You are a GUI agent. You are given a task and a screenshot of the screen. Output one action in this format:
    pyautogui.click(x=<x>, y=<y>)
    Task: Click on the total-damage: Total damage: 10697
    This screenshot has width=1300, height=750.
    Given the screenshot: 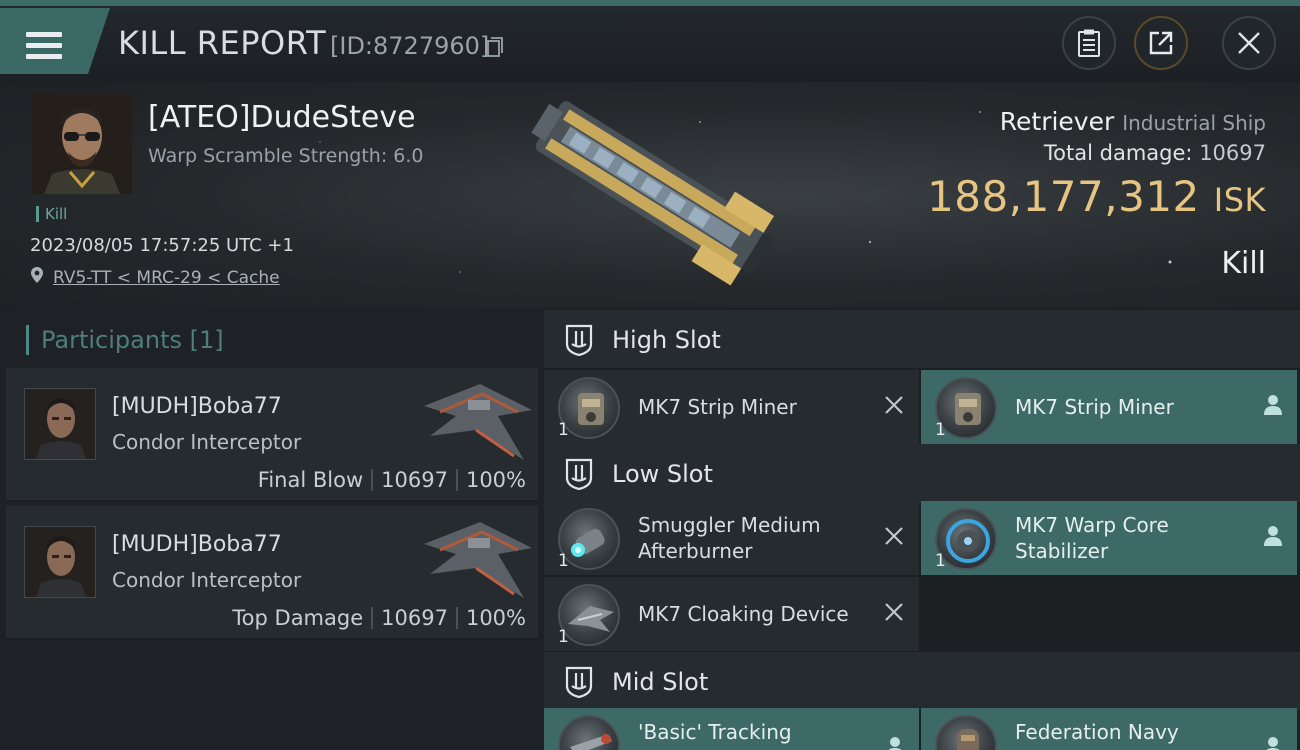 What is the action you would take?
    pyautogui.click(x=1155, y=153)
    